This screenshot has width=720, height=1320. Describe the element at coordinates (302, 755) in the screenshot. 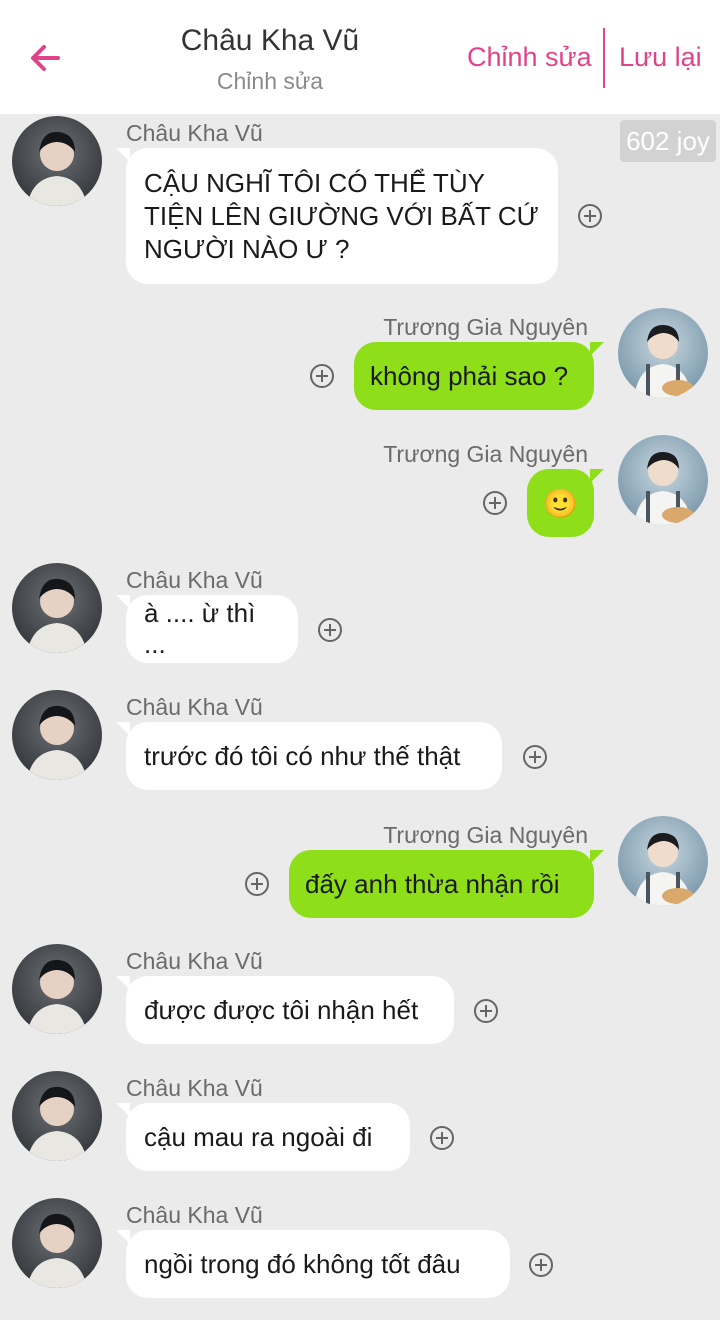

I see `message-text: trước đó tôi có như thế thật` at that location.